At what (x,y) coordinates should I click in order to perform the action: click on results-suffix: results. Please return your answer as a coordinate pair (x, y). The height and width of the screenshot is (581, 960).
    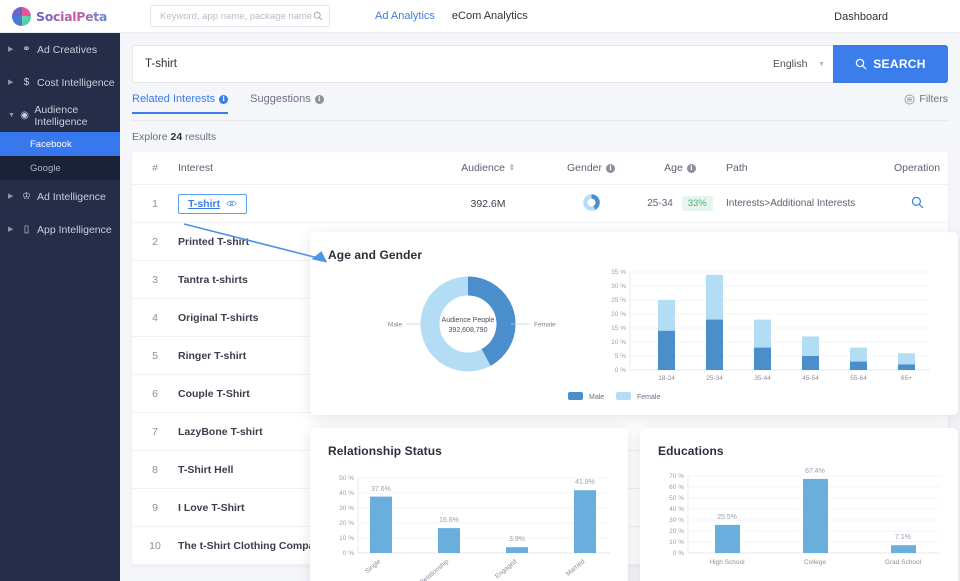
    Looking at the image, I should click on (201, 137).